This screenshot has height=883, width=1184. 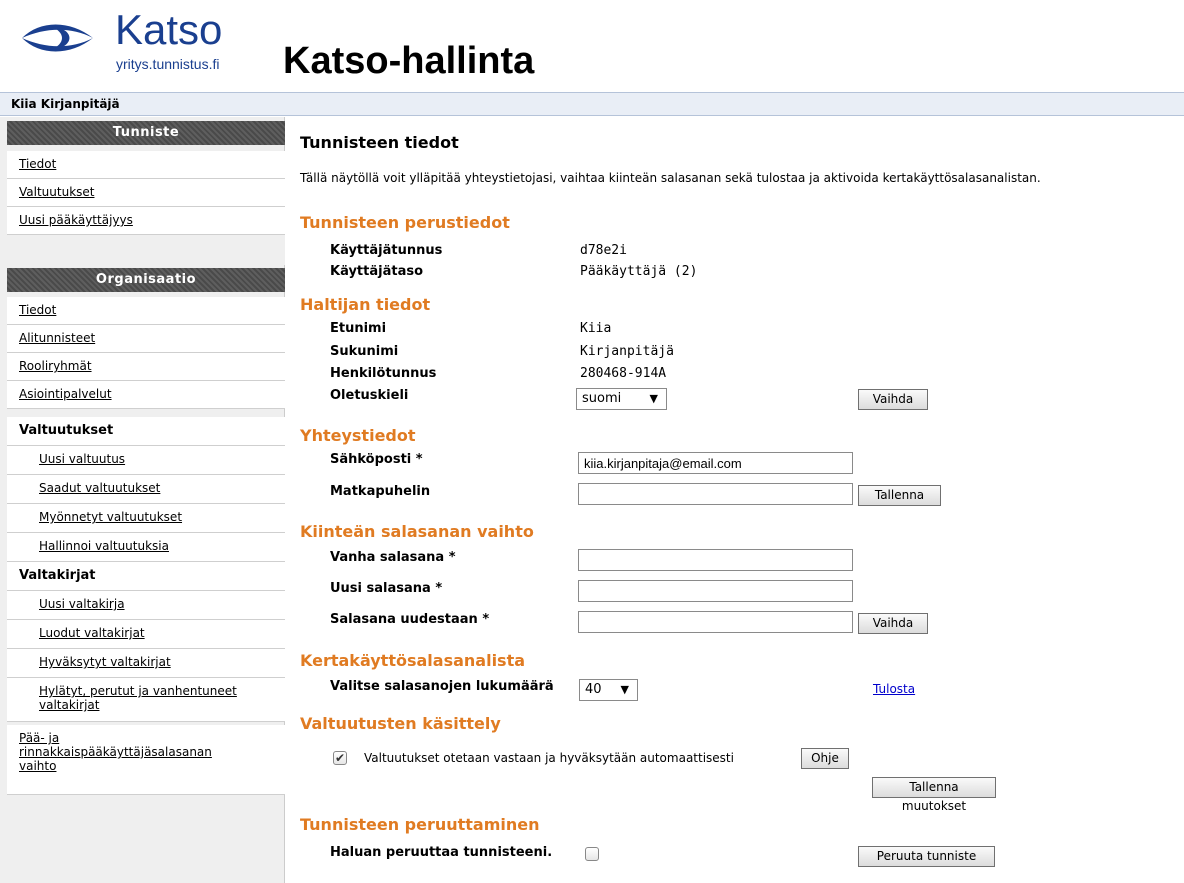 What do you see at coordinates (65, 104) in the screenshot?
I see `user-name: Kiia Kirjanpitäjä` at bounding box center [65, 104].